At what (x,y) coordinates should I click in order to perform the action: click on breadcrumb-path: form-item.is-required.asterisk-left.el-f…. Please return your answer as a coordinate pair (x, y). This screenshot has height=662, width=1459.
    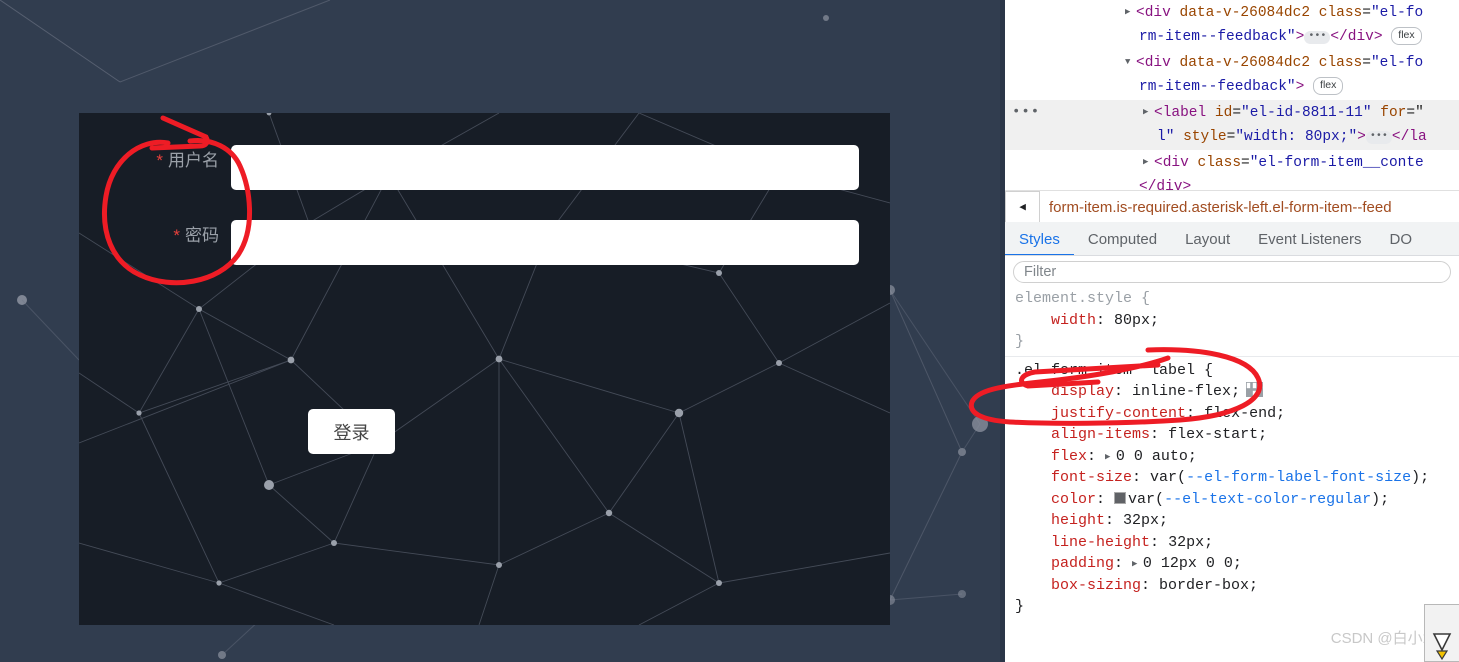
    Looking at the image, I should click on (1216, 207).